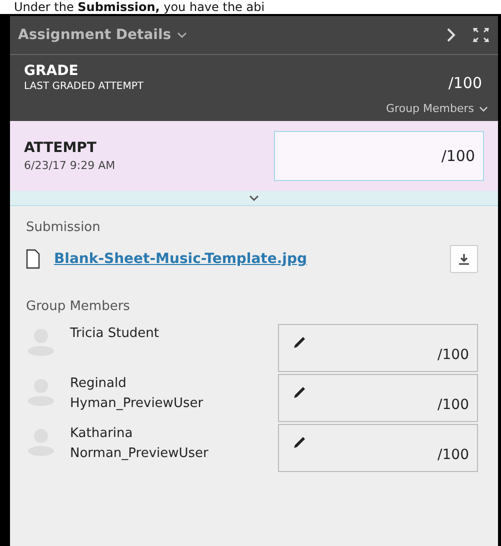 The height and width of the screenshot is (546, 501). I want to click on member-name: Reginald Hyman_PreviewUser, so click(137, 394).